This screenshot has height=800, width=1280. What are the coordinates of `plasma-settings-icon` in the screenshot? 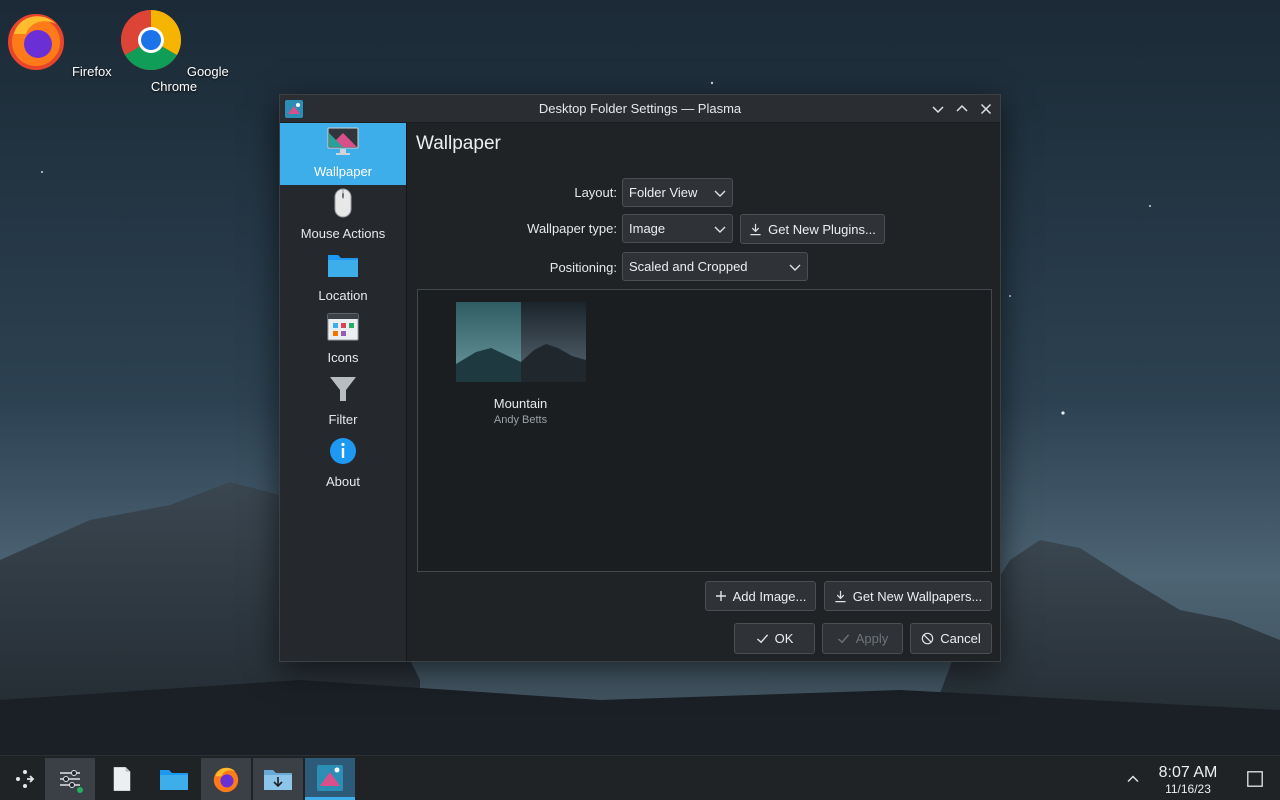 It's located at (330, 777).